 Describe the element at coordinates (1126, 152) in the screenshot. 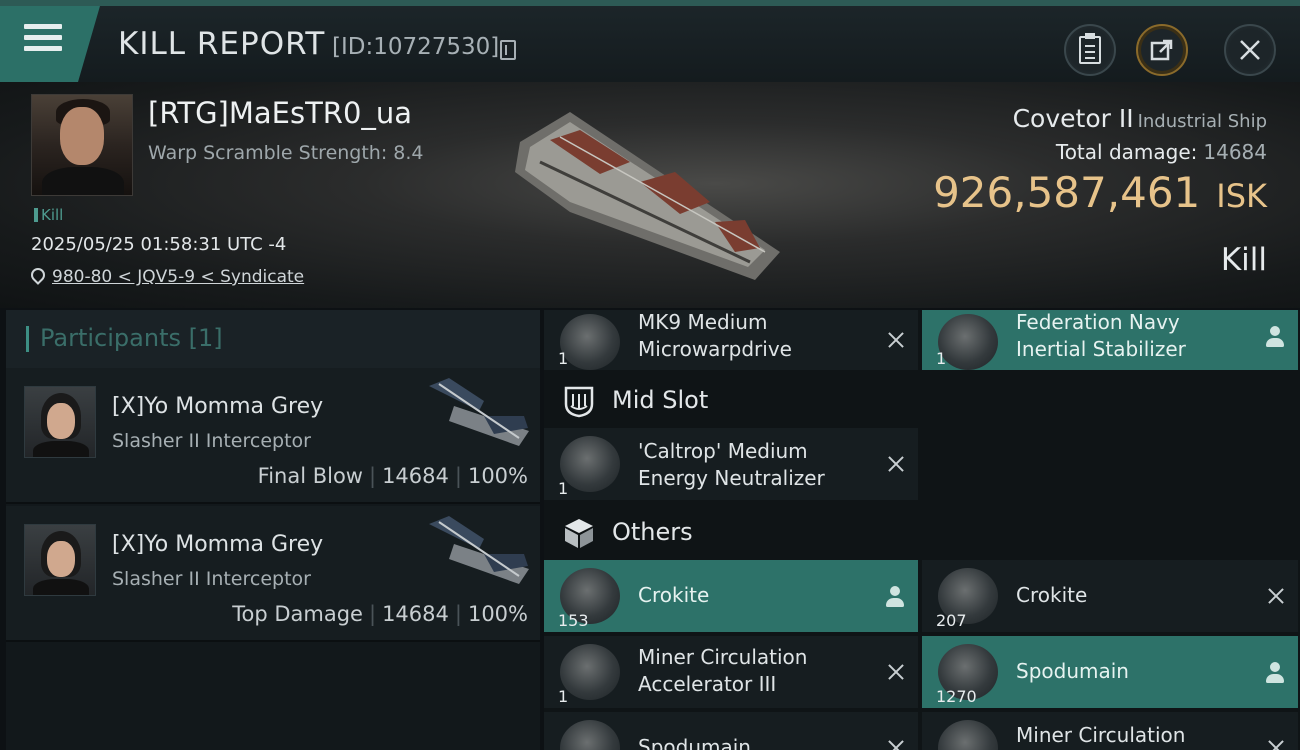

I see `total-damage-label: Total damage:` at that location.